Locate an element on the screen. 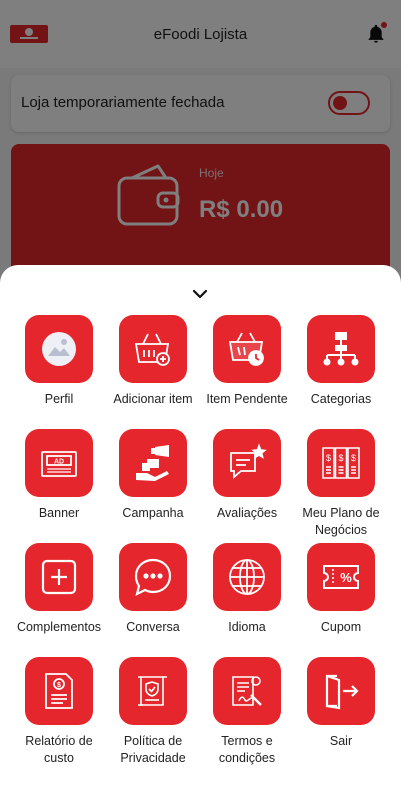 Image resolution: width=401 pixels, height=800 pixels. menu-item-label: Item Pendente is located at coordinates (247, 399).